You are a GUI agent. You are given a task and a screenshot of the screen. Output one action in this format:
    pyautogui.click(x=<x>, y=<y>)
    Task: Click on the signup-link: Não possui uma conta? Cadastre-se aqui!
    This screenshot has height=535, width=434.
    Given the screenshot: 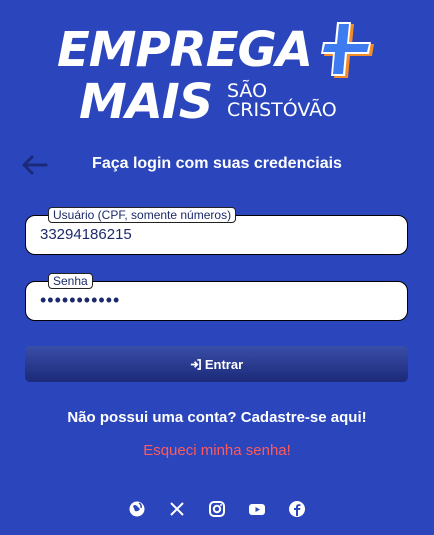 What is the action you would take?
    pyautogui.click(x=216, y=417)
    